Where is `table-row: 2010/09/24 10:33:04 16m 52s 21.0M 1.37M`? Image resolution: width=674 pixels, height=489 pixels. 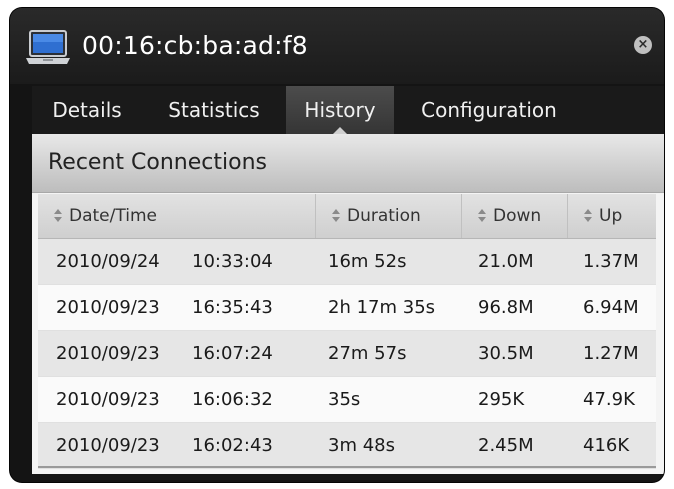
table-row: 2010/09/24 10:33:04 16m 52s 21.0M 1.37M is located at coordinates (347, 262).